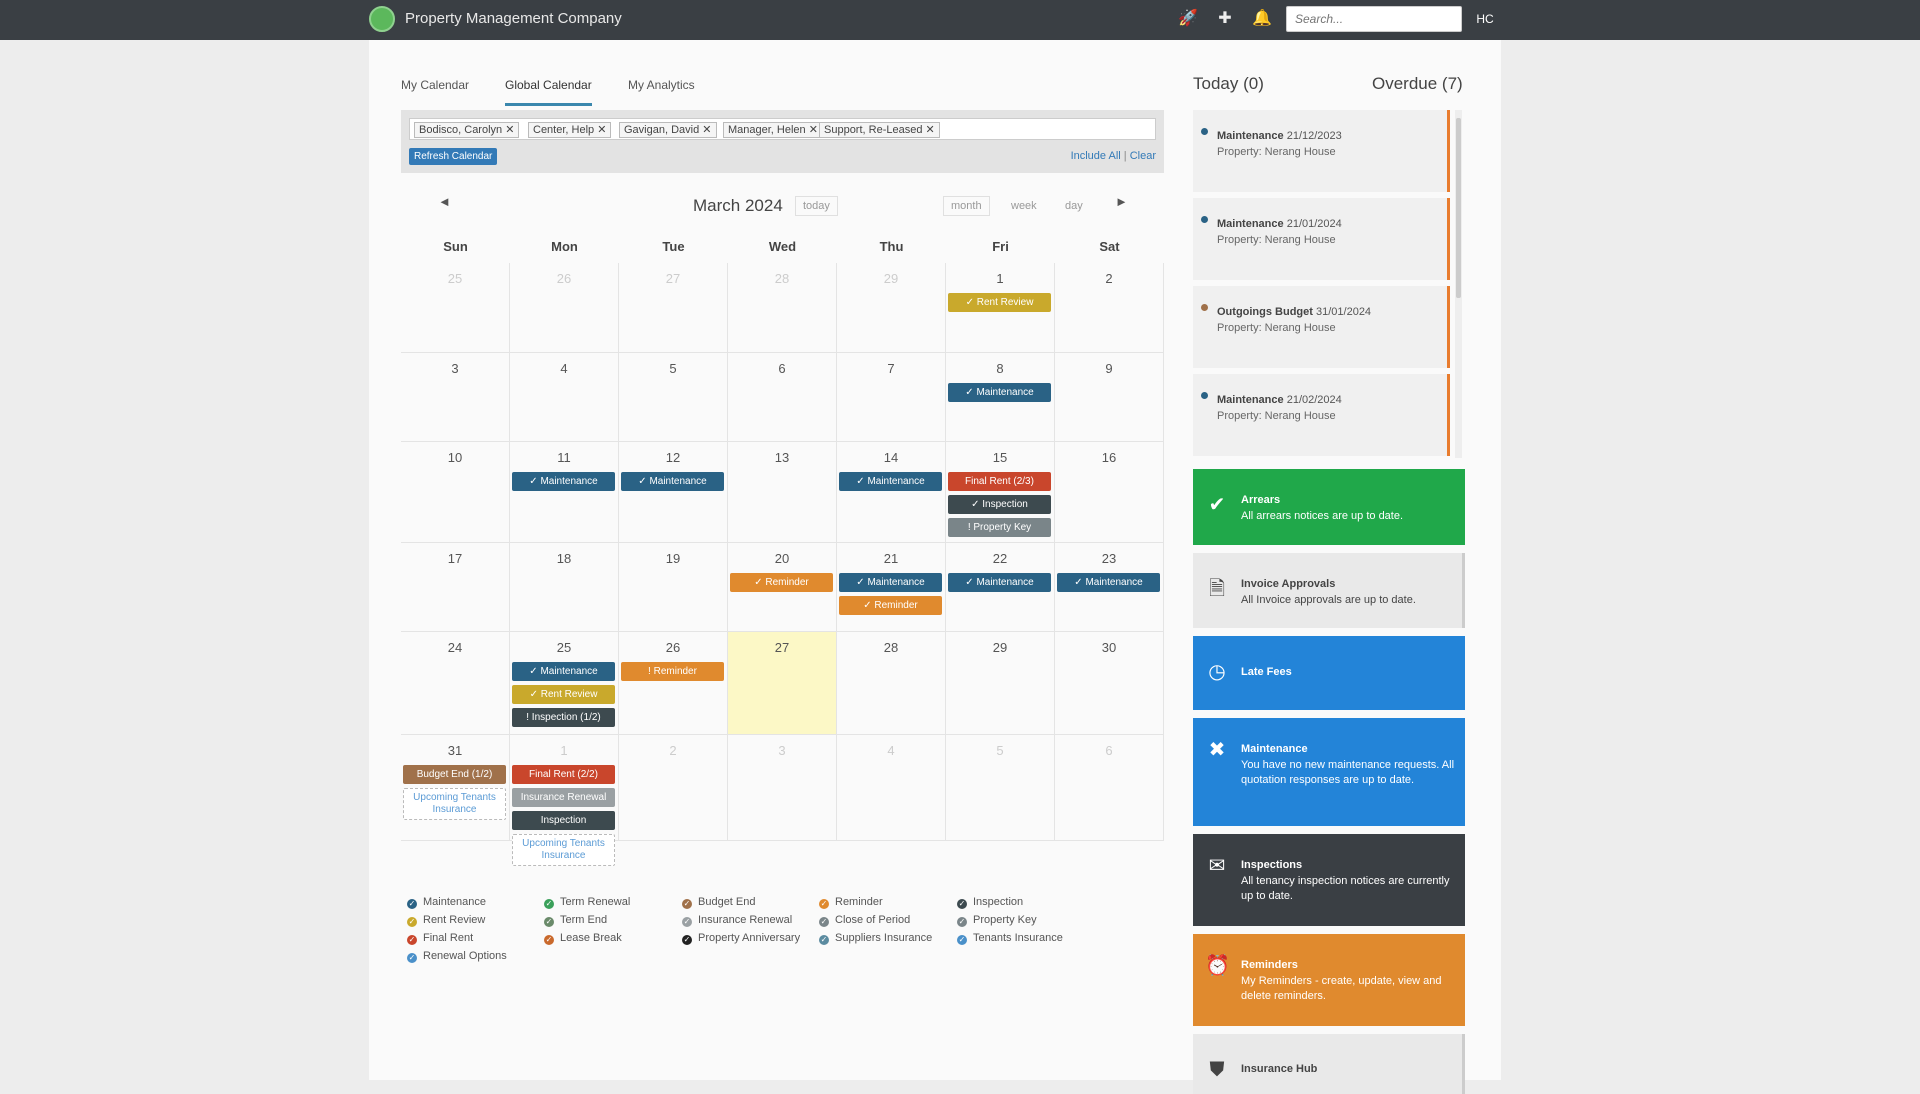 This screenshot has width=1920, height=1094. Describe the element at coordinates (455, 587) in the screenshot. I see `day-cell: 17` at that location.